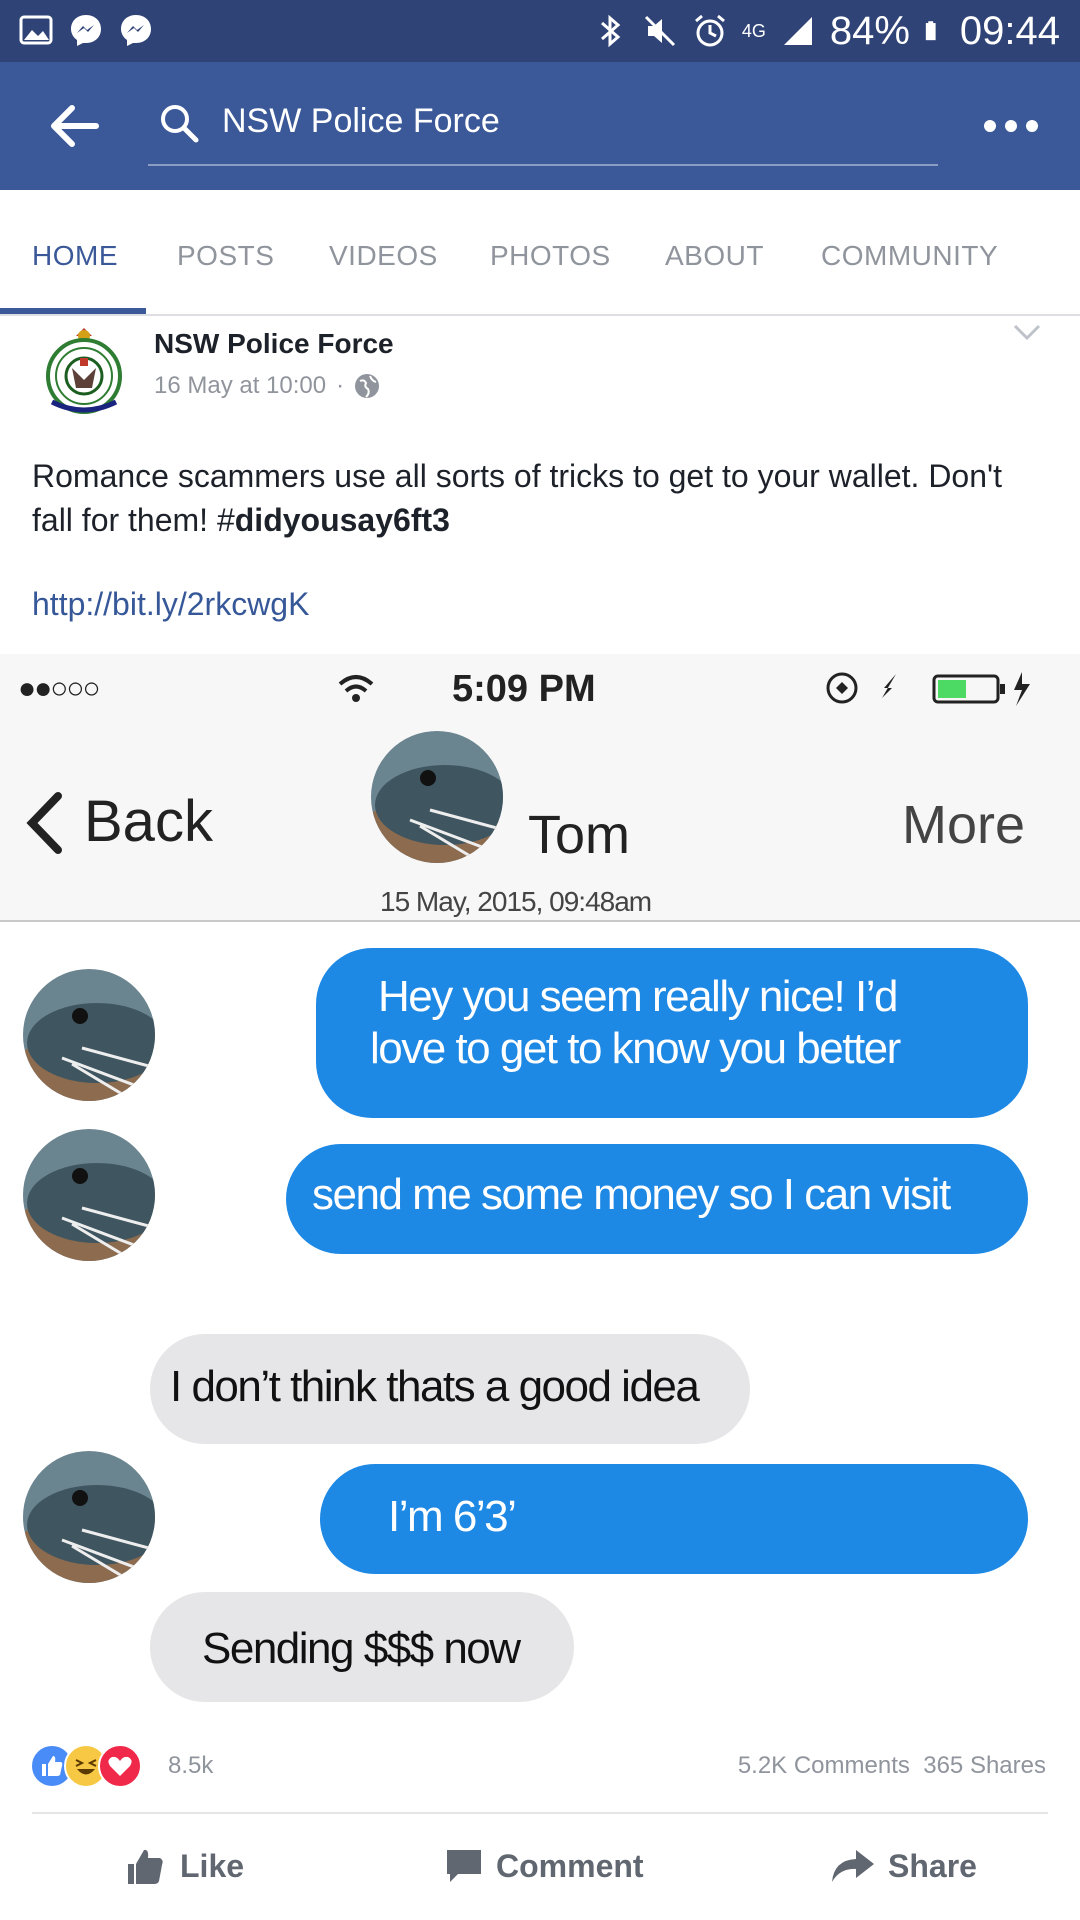 Image resolution: width=1080 pixels, height=1920 pixels. What do you see at coordinates (869, 31) in the screenshot?
I see `battery-percent: 84%` at bounding box center [869, 31].